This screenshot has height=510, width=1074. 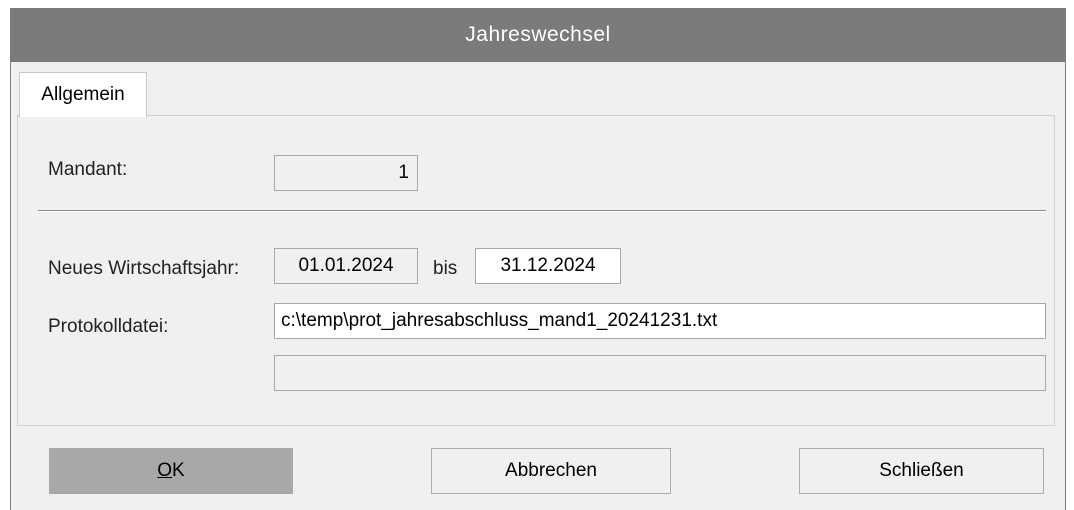 I want to click on cancel-button: Abbrechen, so click(x=551, y=471).